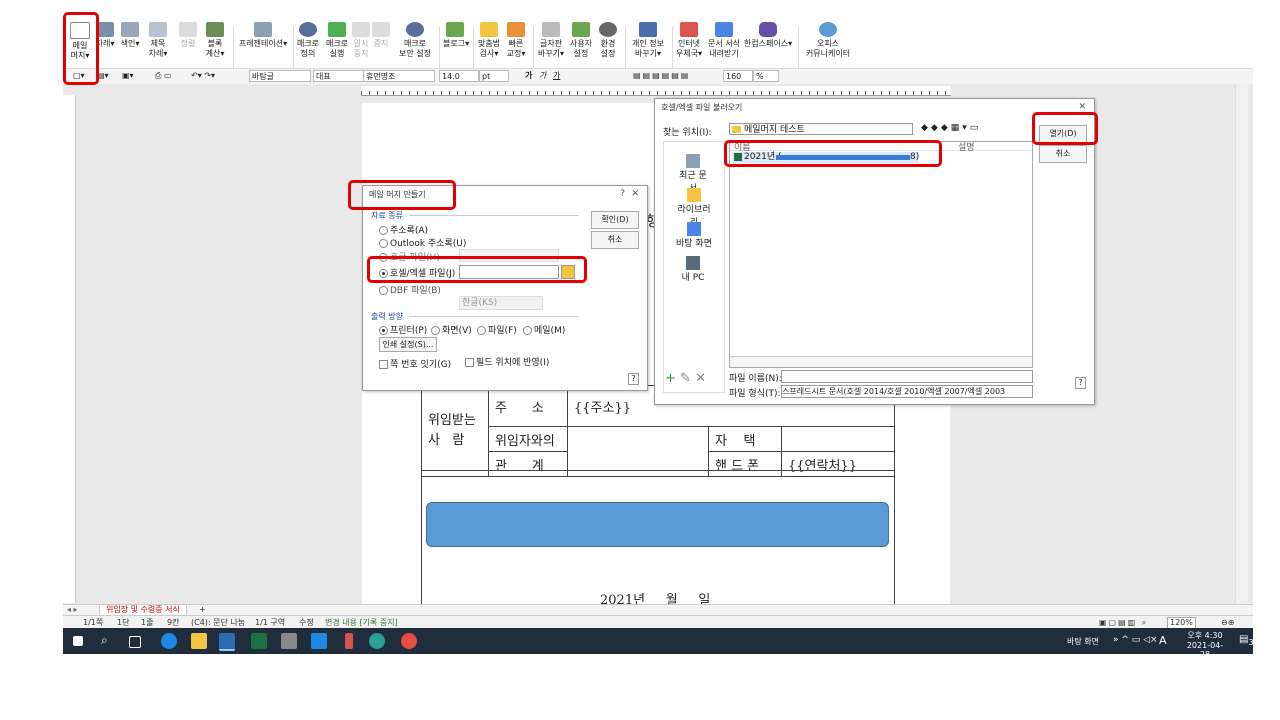 The height and width of the screenshot is (720, 1280). Describe the element at coordinates (693, 269) in the screenshot. I see `place-mypc: 내 PC` at that location.